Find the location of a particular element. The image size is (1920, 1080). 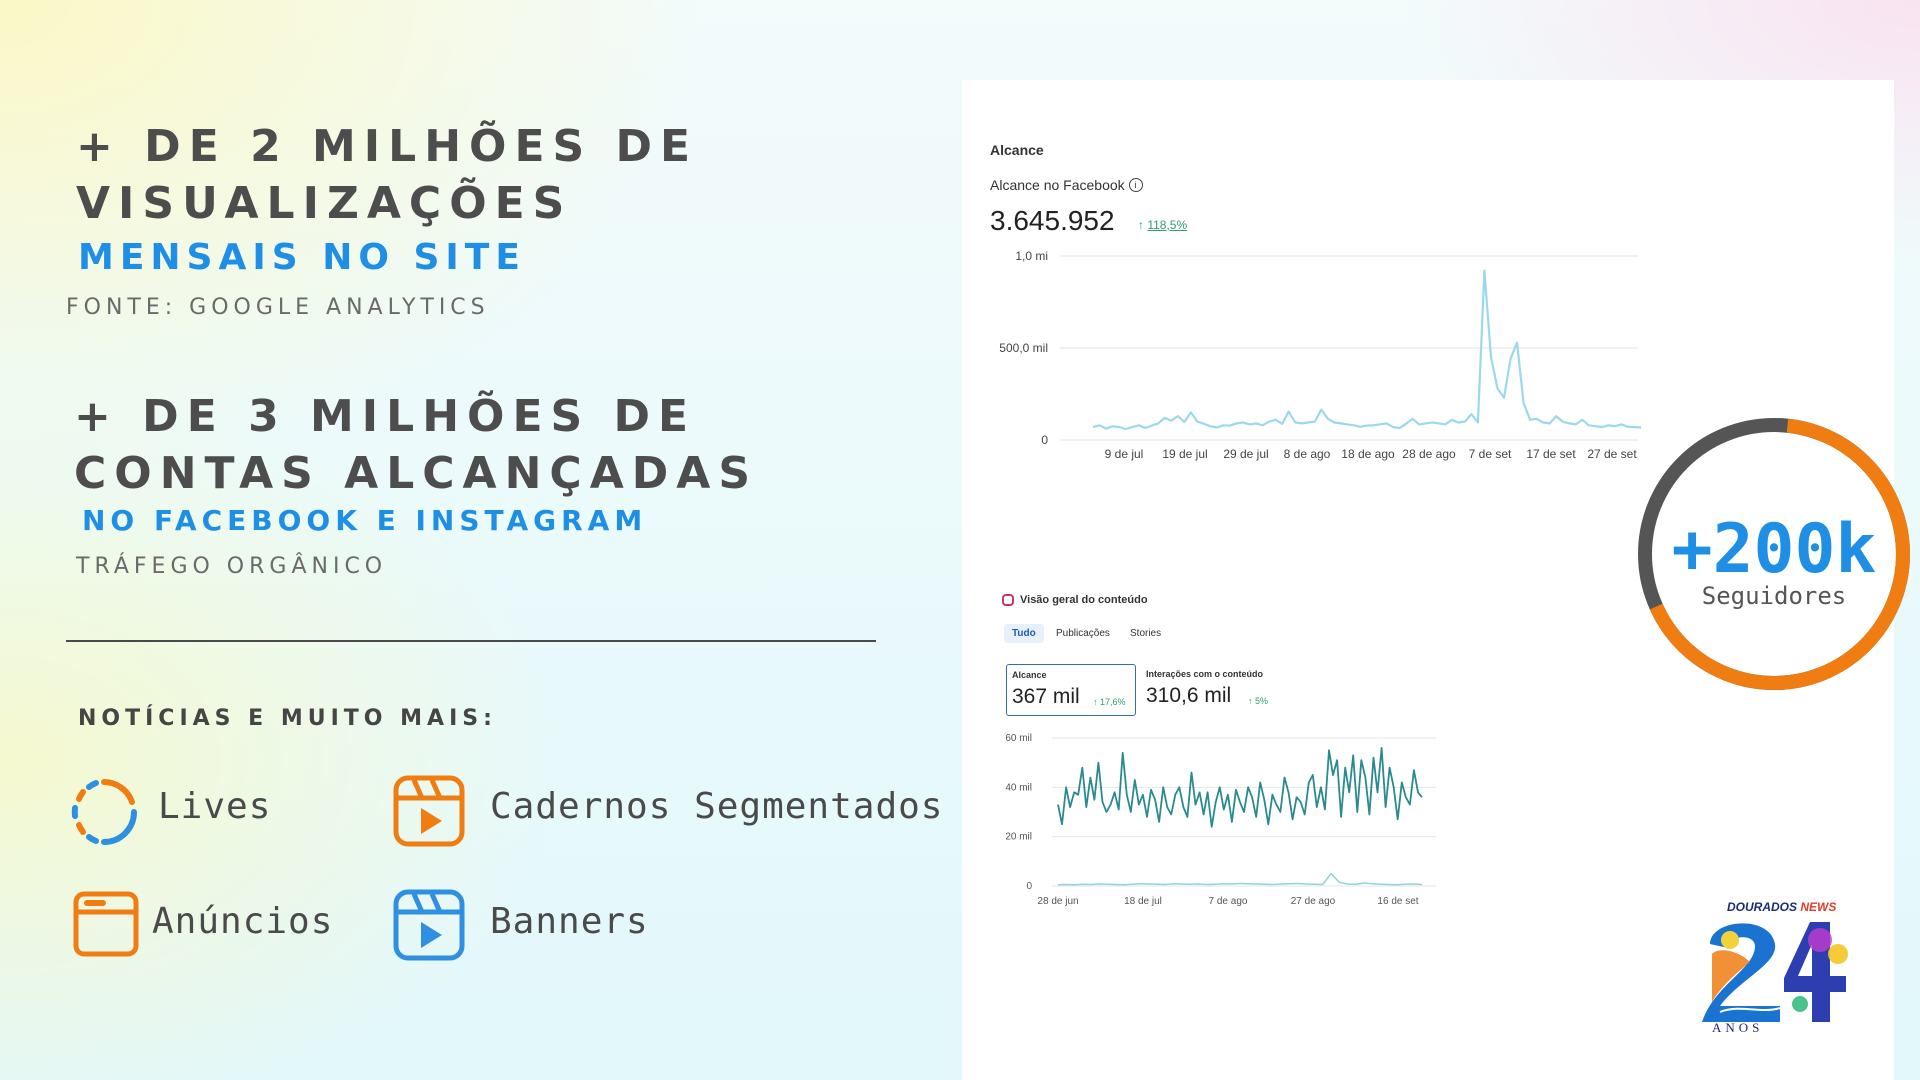

logo-brand-a: DOURADOS is located at coordinates (1762, 907).